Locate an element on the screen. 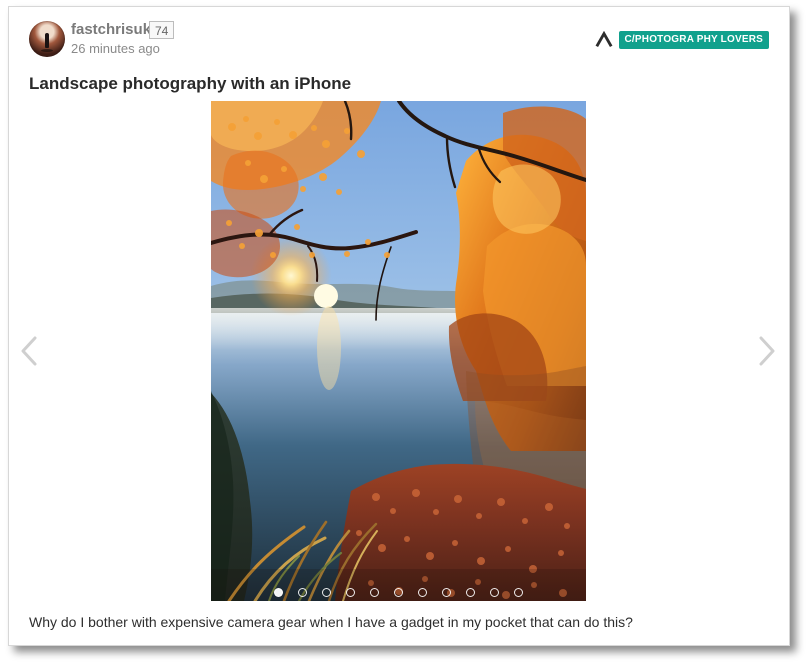  author-username: fastchrisuk is located at coordinates (111, 30).